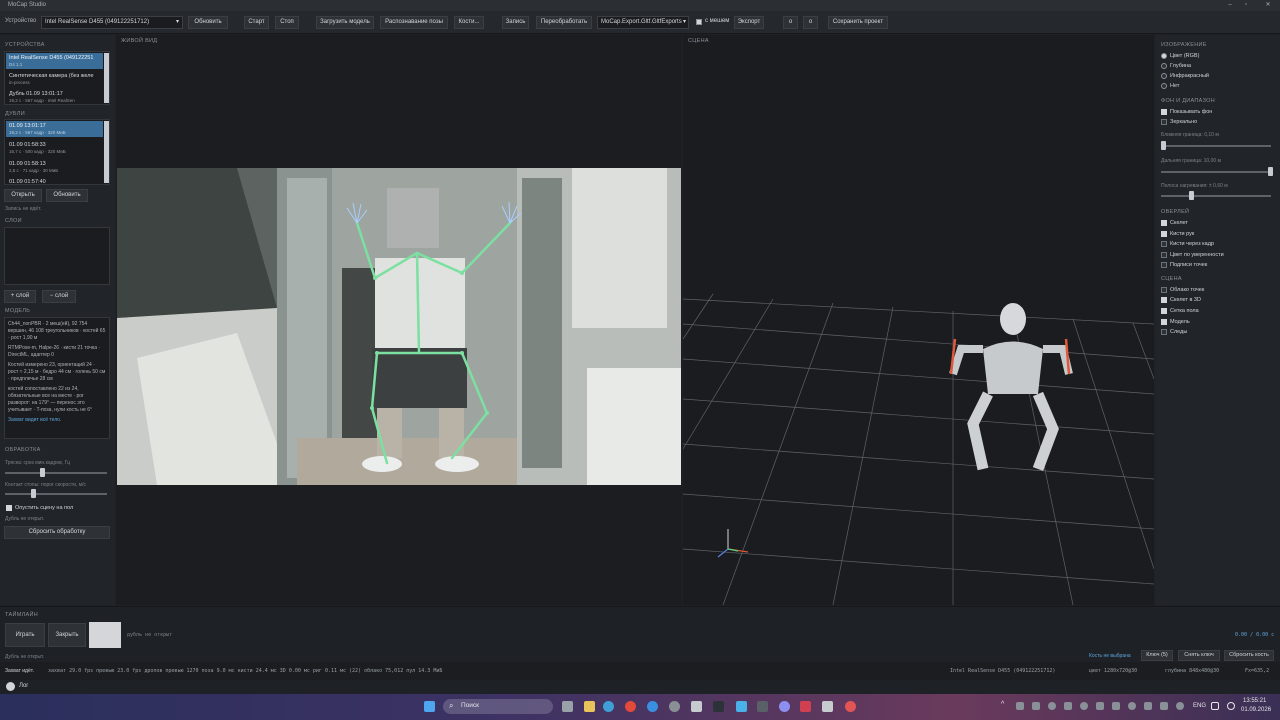  I want to click on overlay-point-labels-checkbox, so click(1164, 265).